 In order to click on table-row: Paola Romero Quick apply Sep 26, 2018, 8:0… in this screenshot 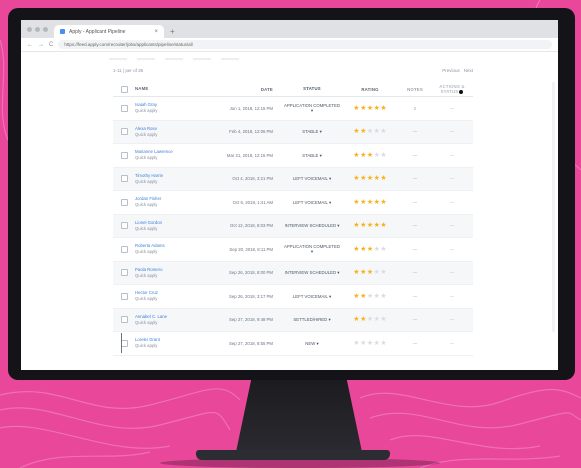, I will do `click(293, 273)`.